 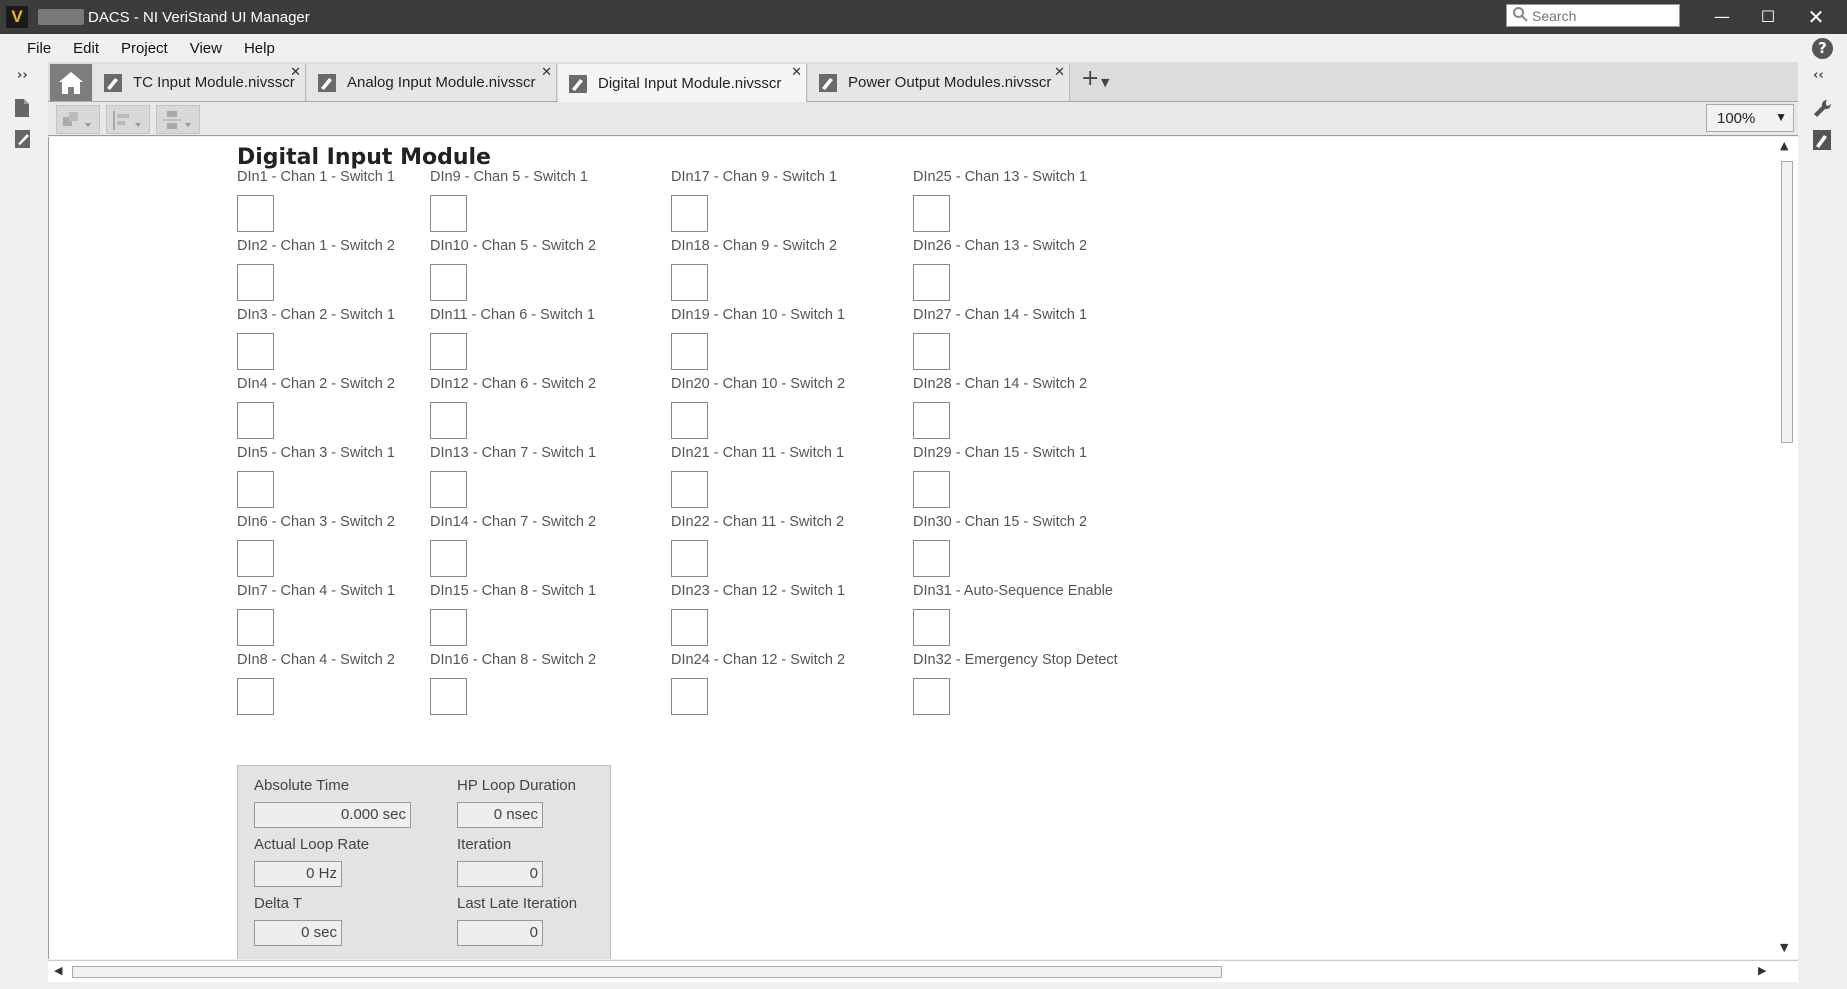 I want to click on expand-left-icon: ››, so click(x=22, y=75).